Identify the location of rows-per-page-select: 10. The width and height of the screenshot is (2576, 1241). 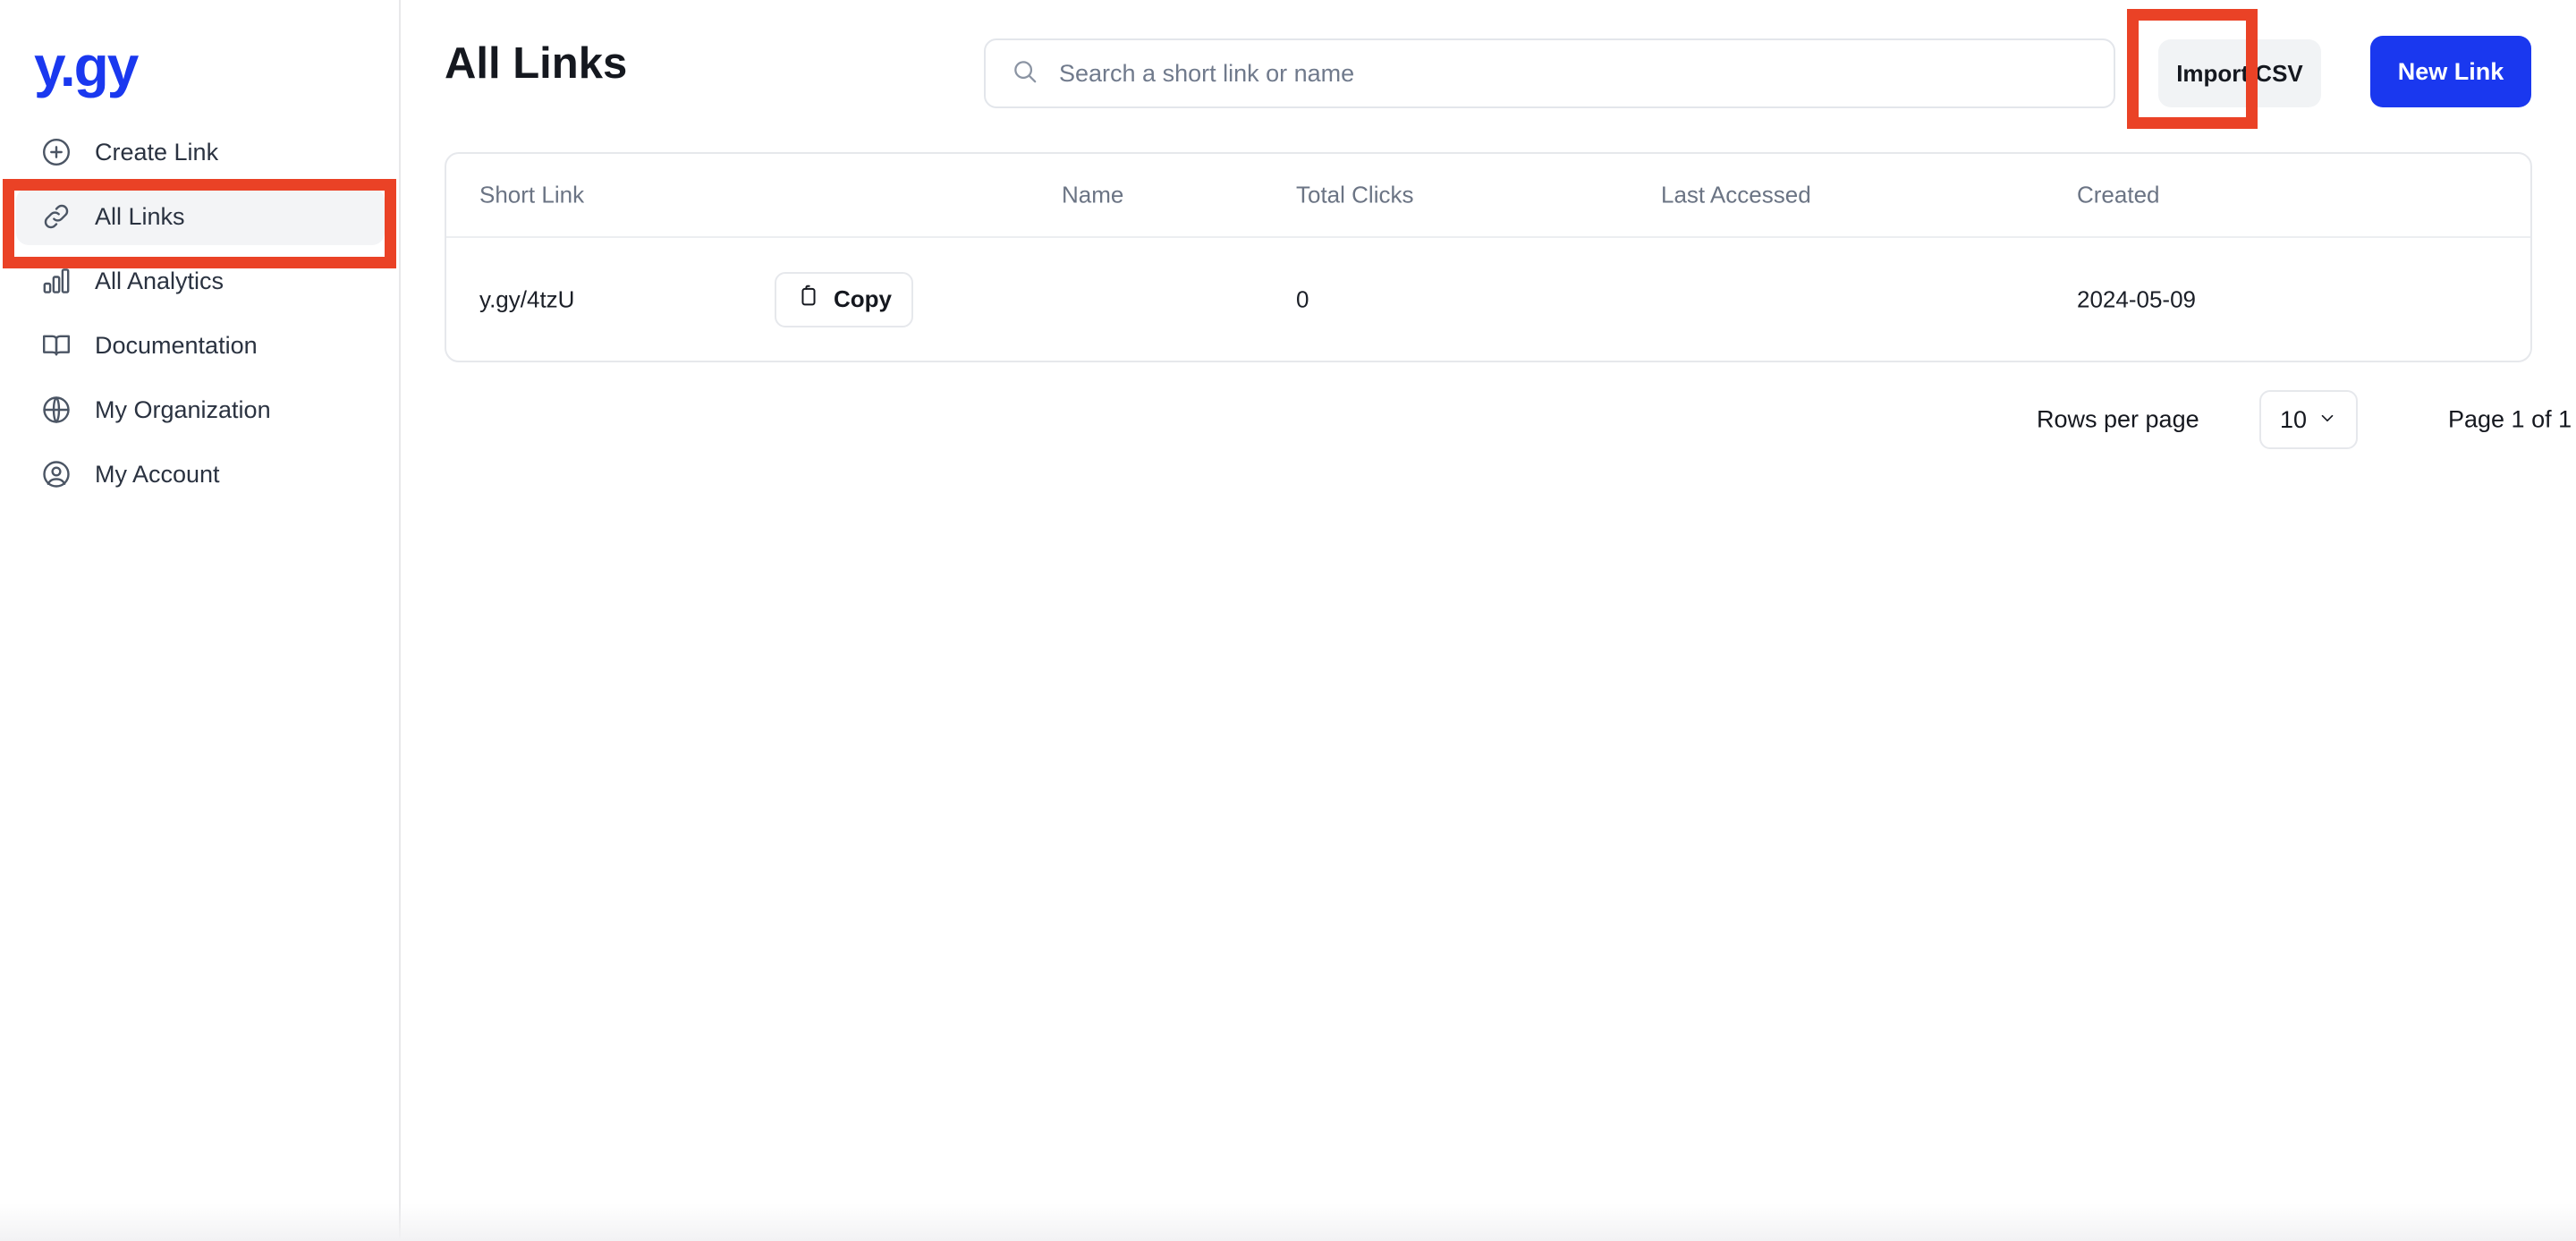
(2308, 419).